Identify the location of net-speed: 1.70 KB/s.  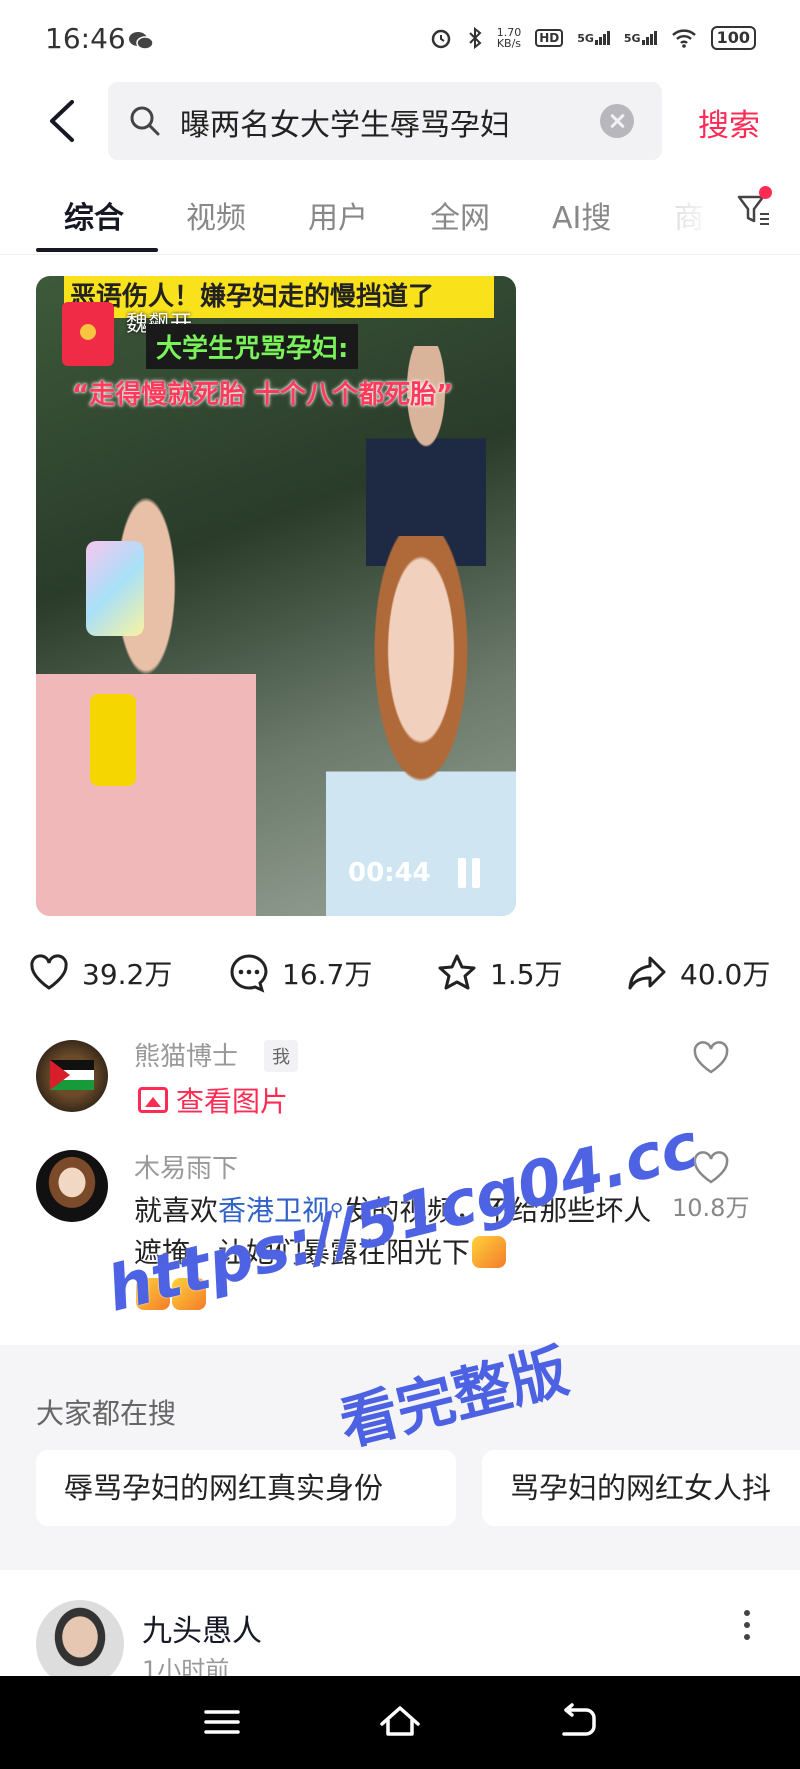
(509, 38).